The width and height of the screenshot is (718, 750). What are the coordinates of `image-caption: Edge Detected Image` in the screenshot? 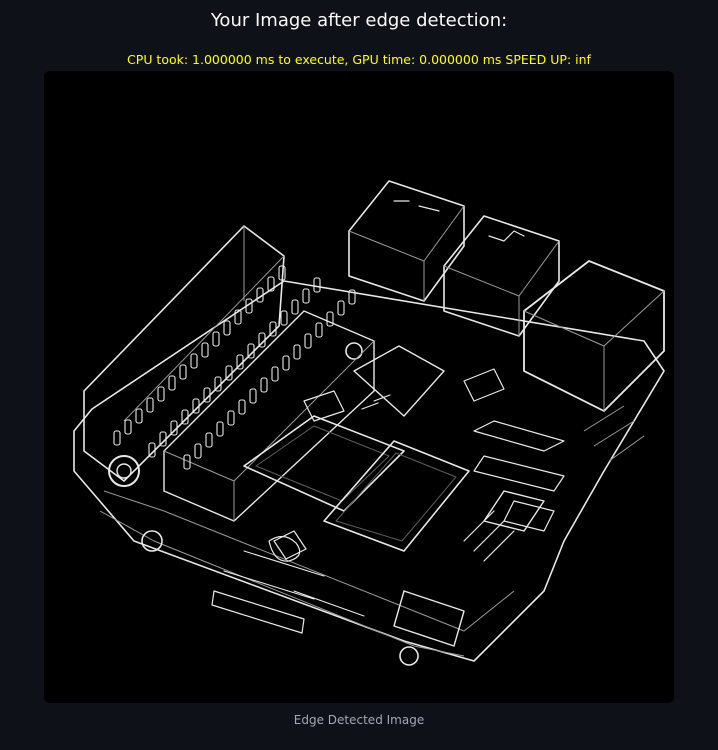 It's located at (359, 720).